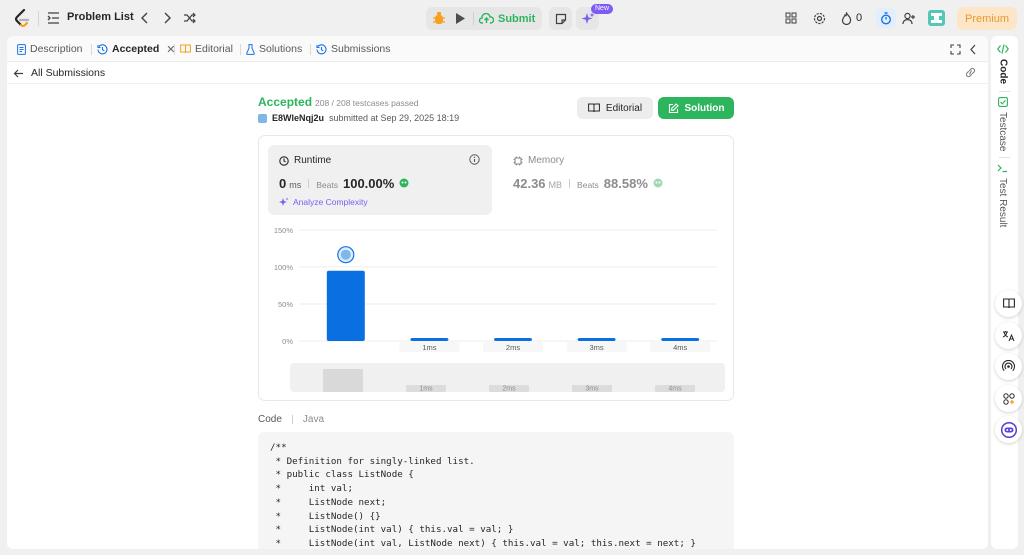 This screenshot has width=1024, height=555. Describe the element at coordinates (283, 183) in the screenshot. I see `runtime-value: 0` at that location.